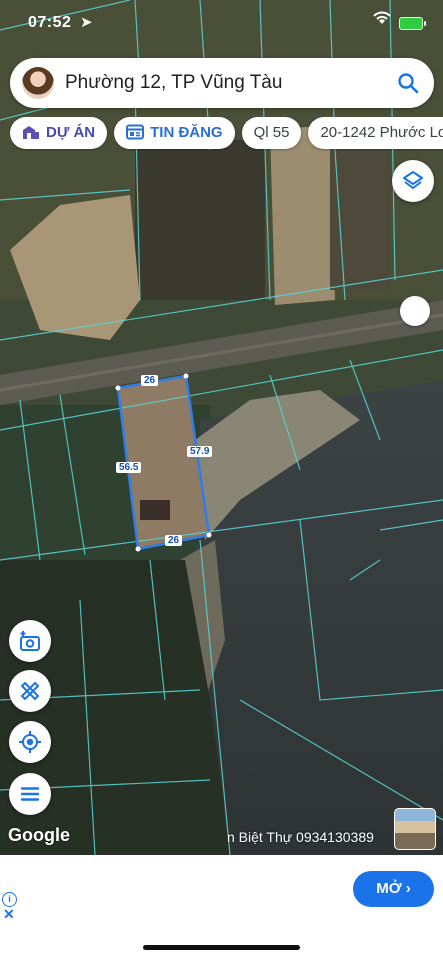 The image size is (443, 960). Describe the element at coordinates (174, 540) in the screenshot. I see `plot-bottom-dimension: 26` at that location.